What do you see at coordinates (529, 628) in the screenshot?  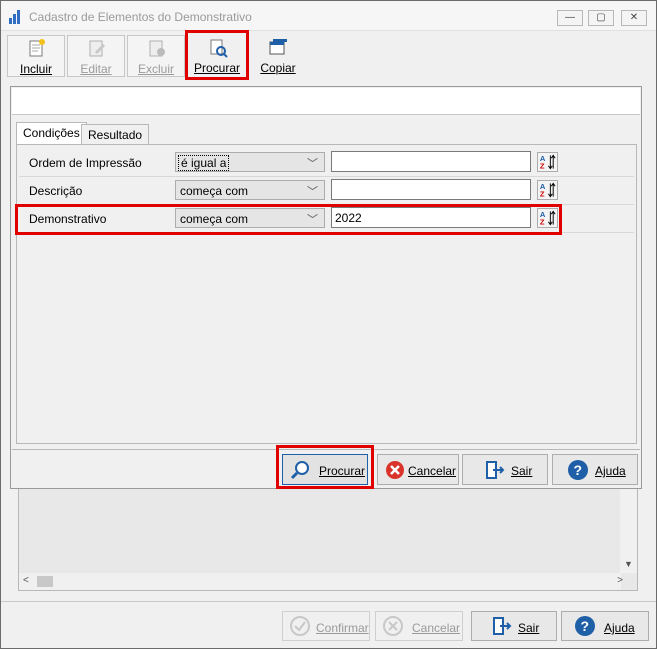 I see `sair-main-label: Sair` at bounding box center [529, 628].